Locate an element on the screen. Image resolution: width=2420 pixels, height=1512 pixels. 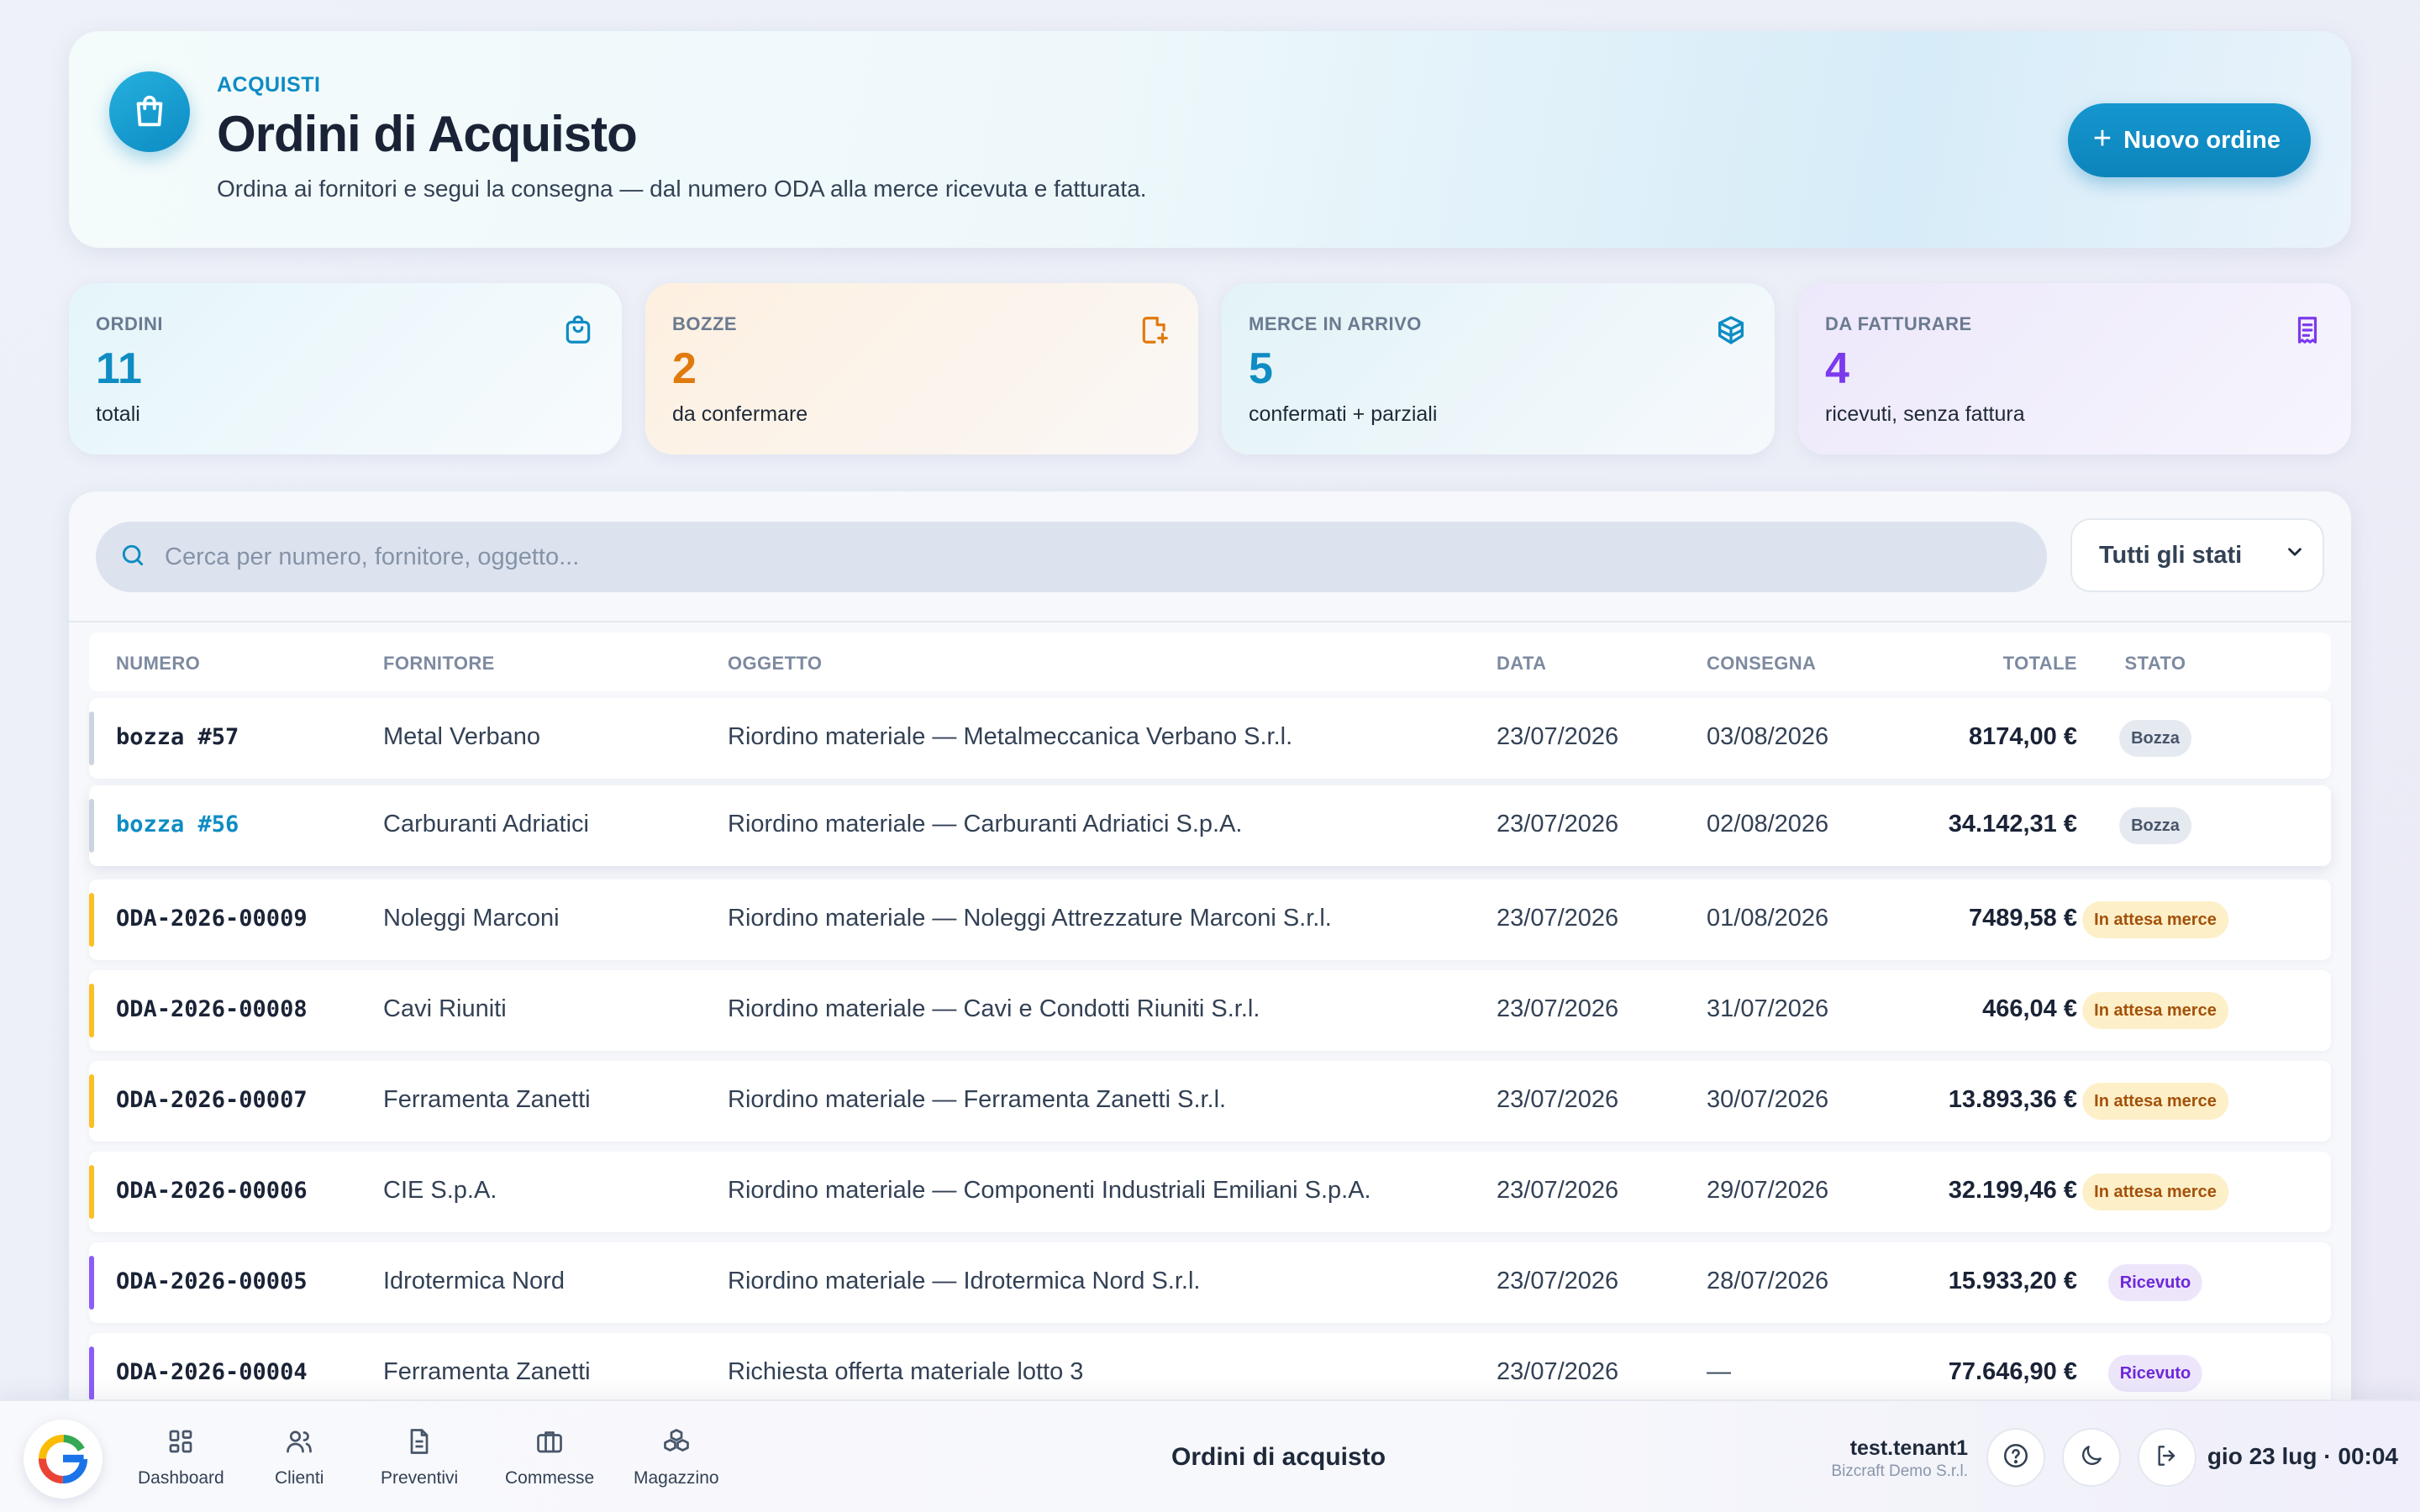
divider is located at coordinates (1210, 621).